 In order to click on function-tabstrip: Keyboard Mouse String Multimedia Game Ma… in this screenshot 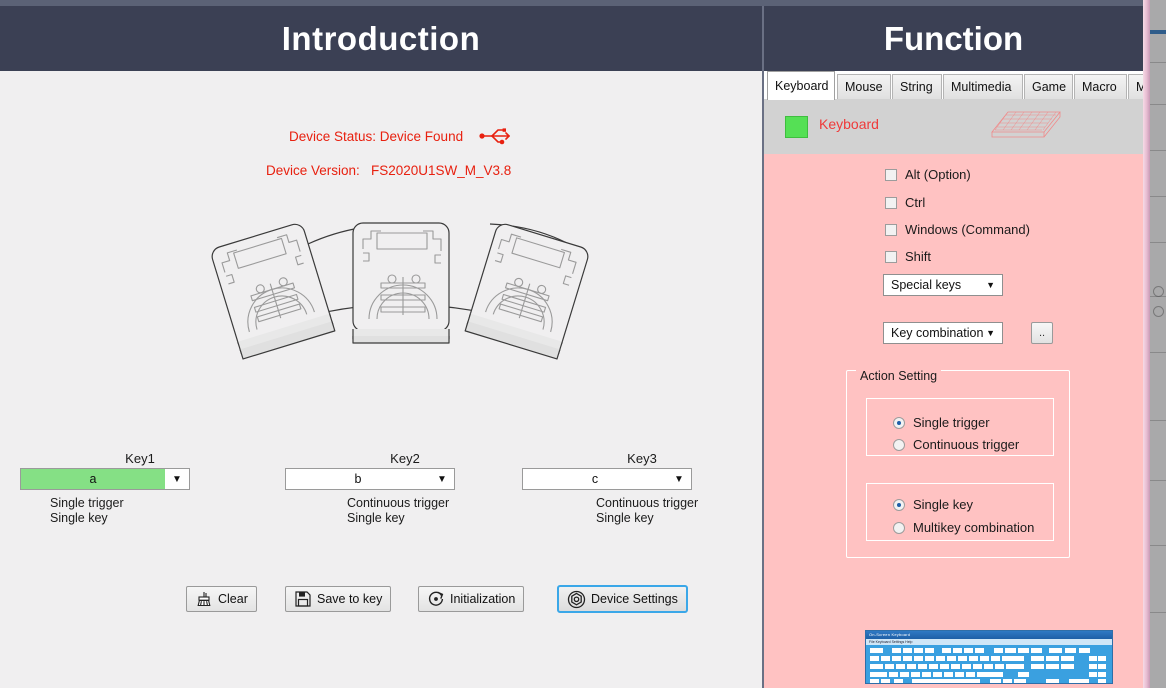, I will do `click(953, 85)`.